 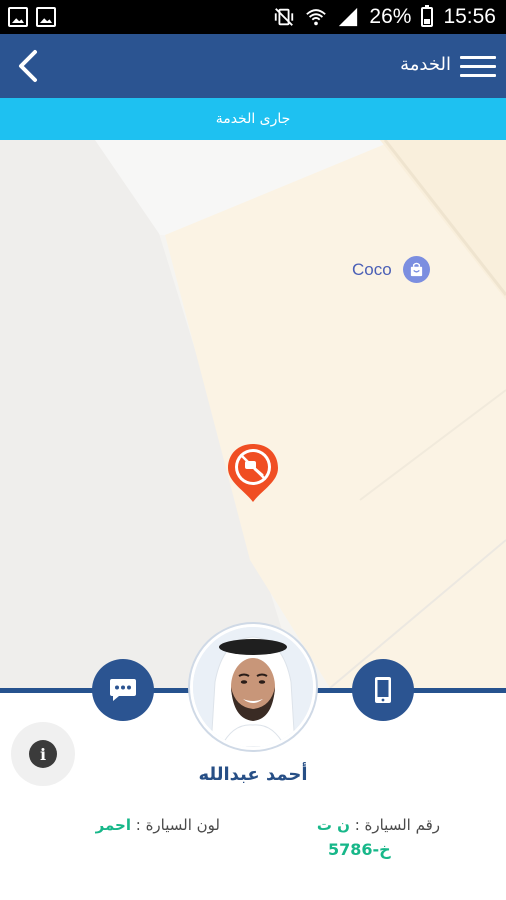 I want to click on app-bar: الخدمة, so click(x=253, y=66).